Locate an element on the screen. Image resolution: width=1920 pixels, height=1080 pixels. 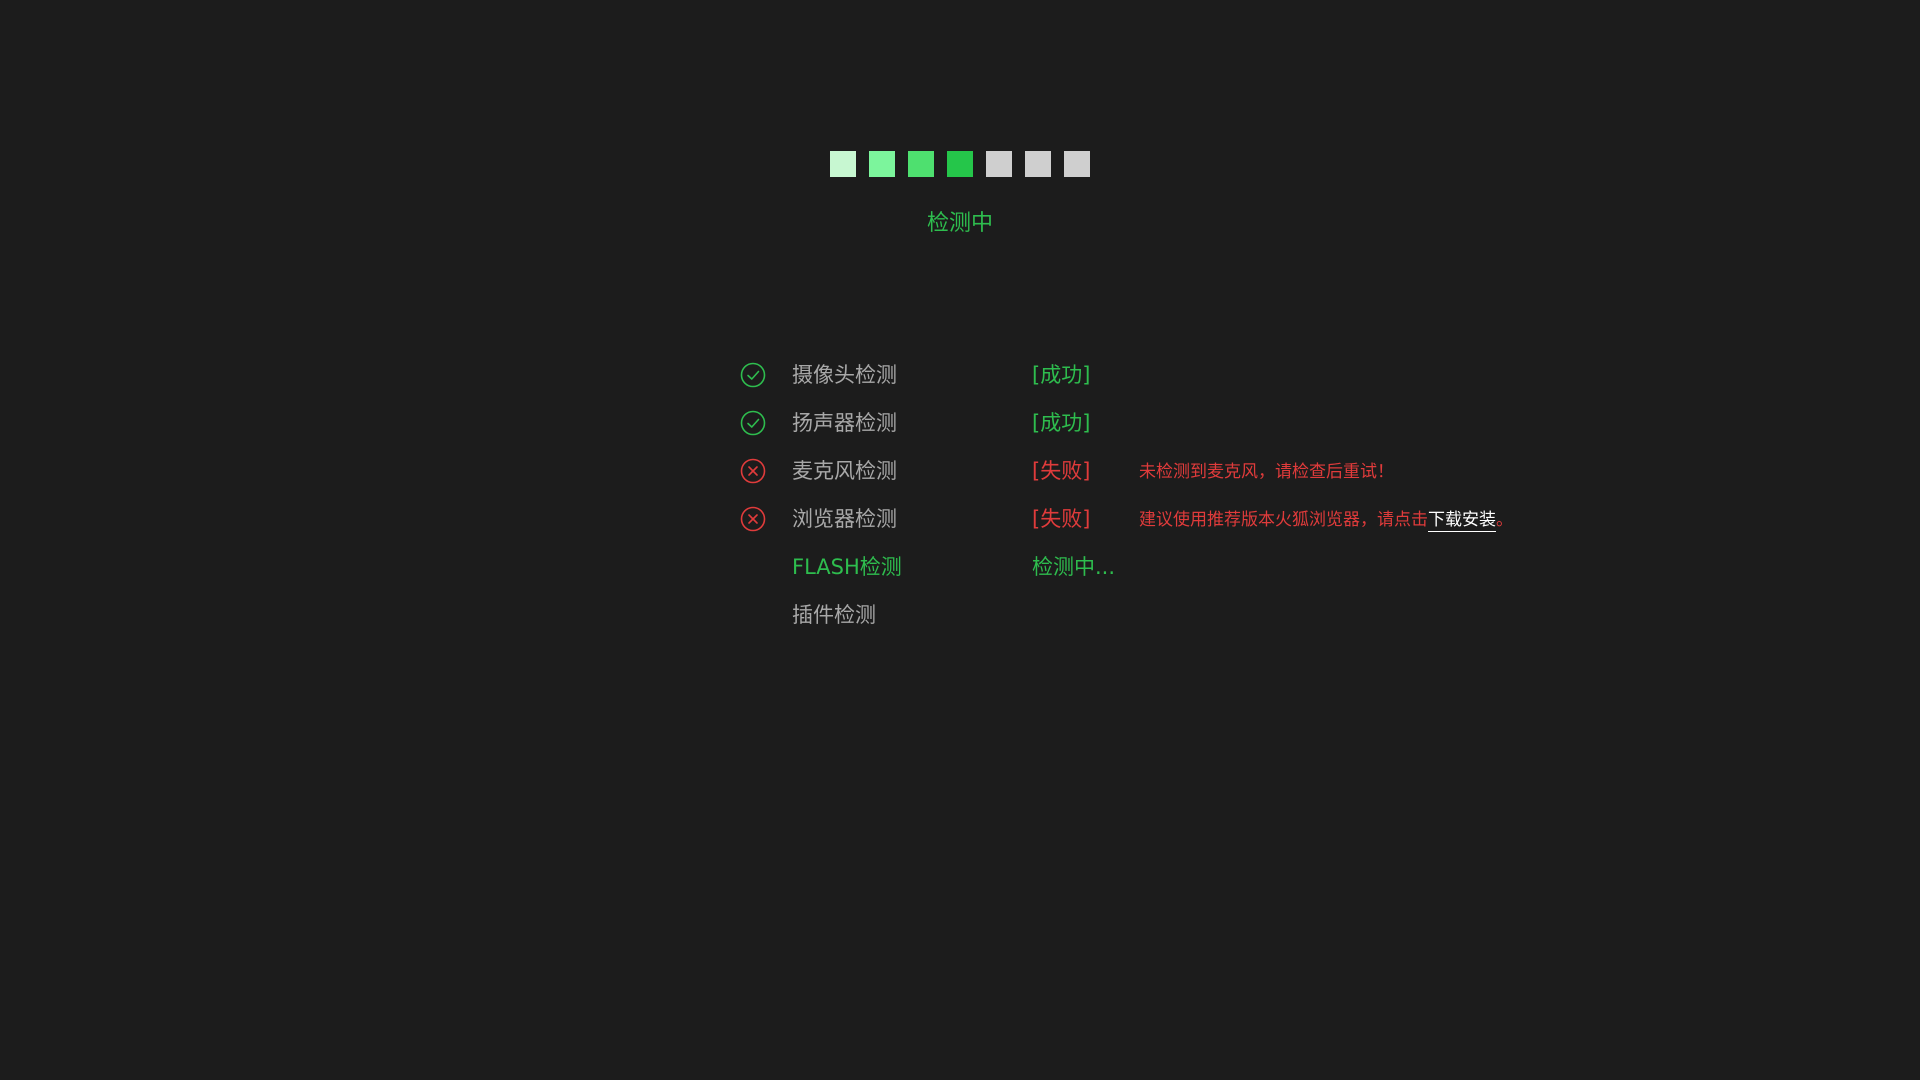
check-message: 建议使用推荐版本火狐浏览器，请点击下载安装。 is located at coordinates (1326, 520).